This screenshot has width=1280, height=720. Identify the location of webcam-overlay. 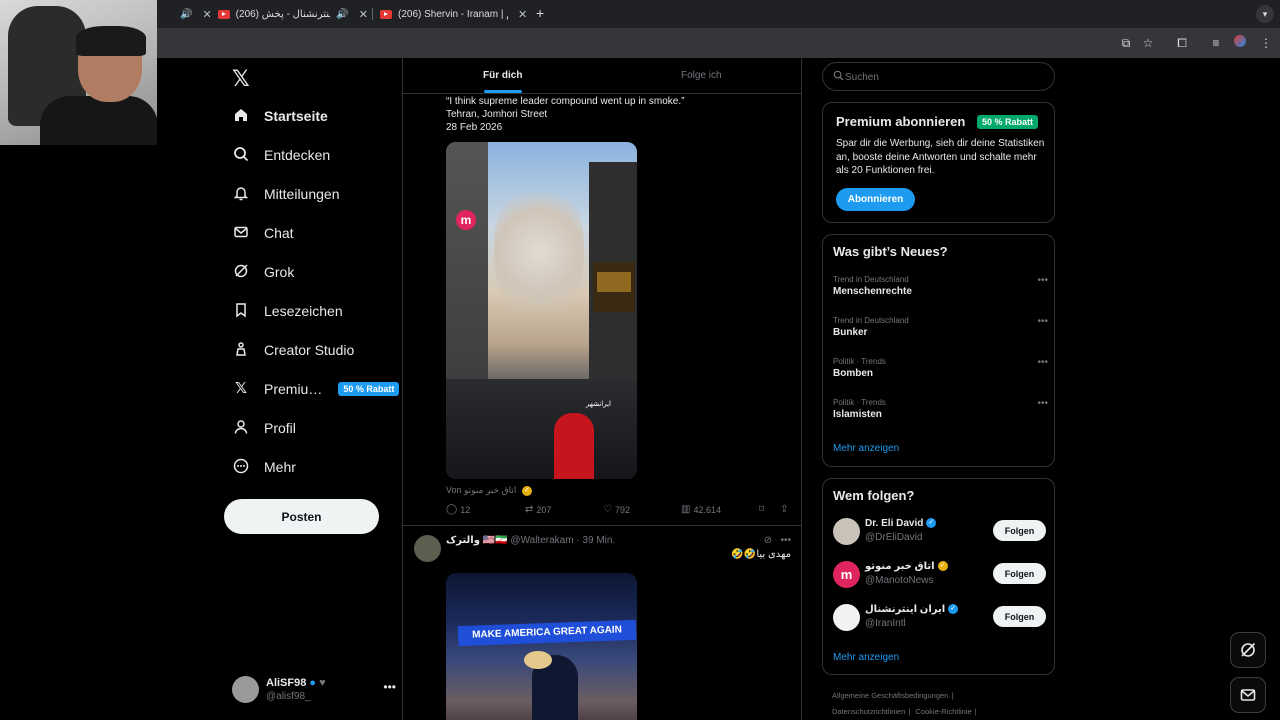
(78, 72).